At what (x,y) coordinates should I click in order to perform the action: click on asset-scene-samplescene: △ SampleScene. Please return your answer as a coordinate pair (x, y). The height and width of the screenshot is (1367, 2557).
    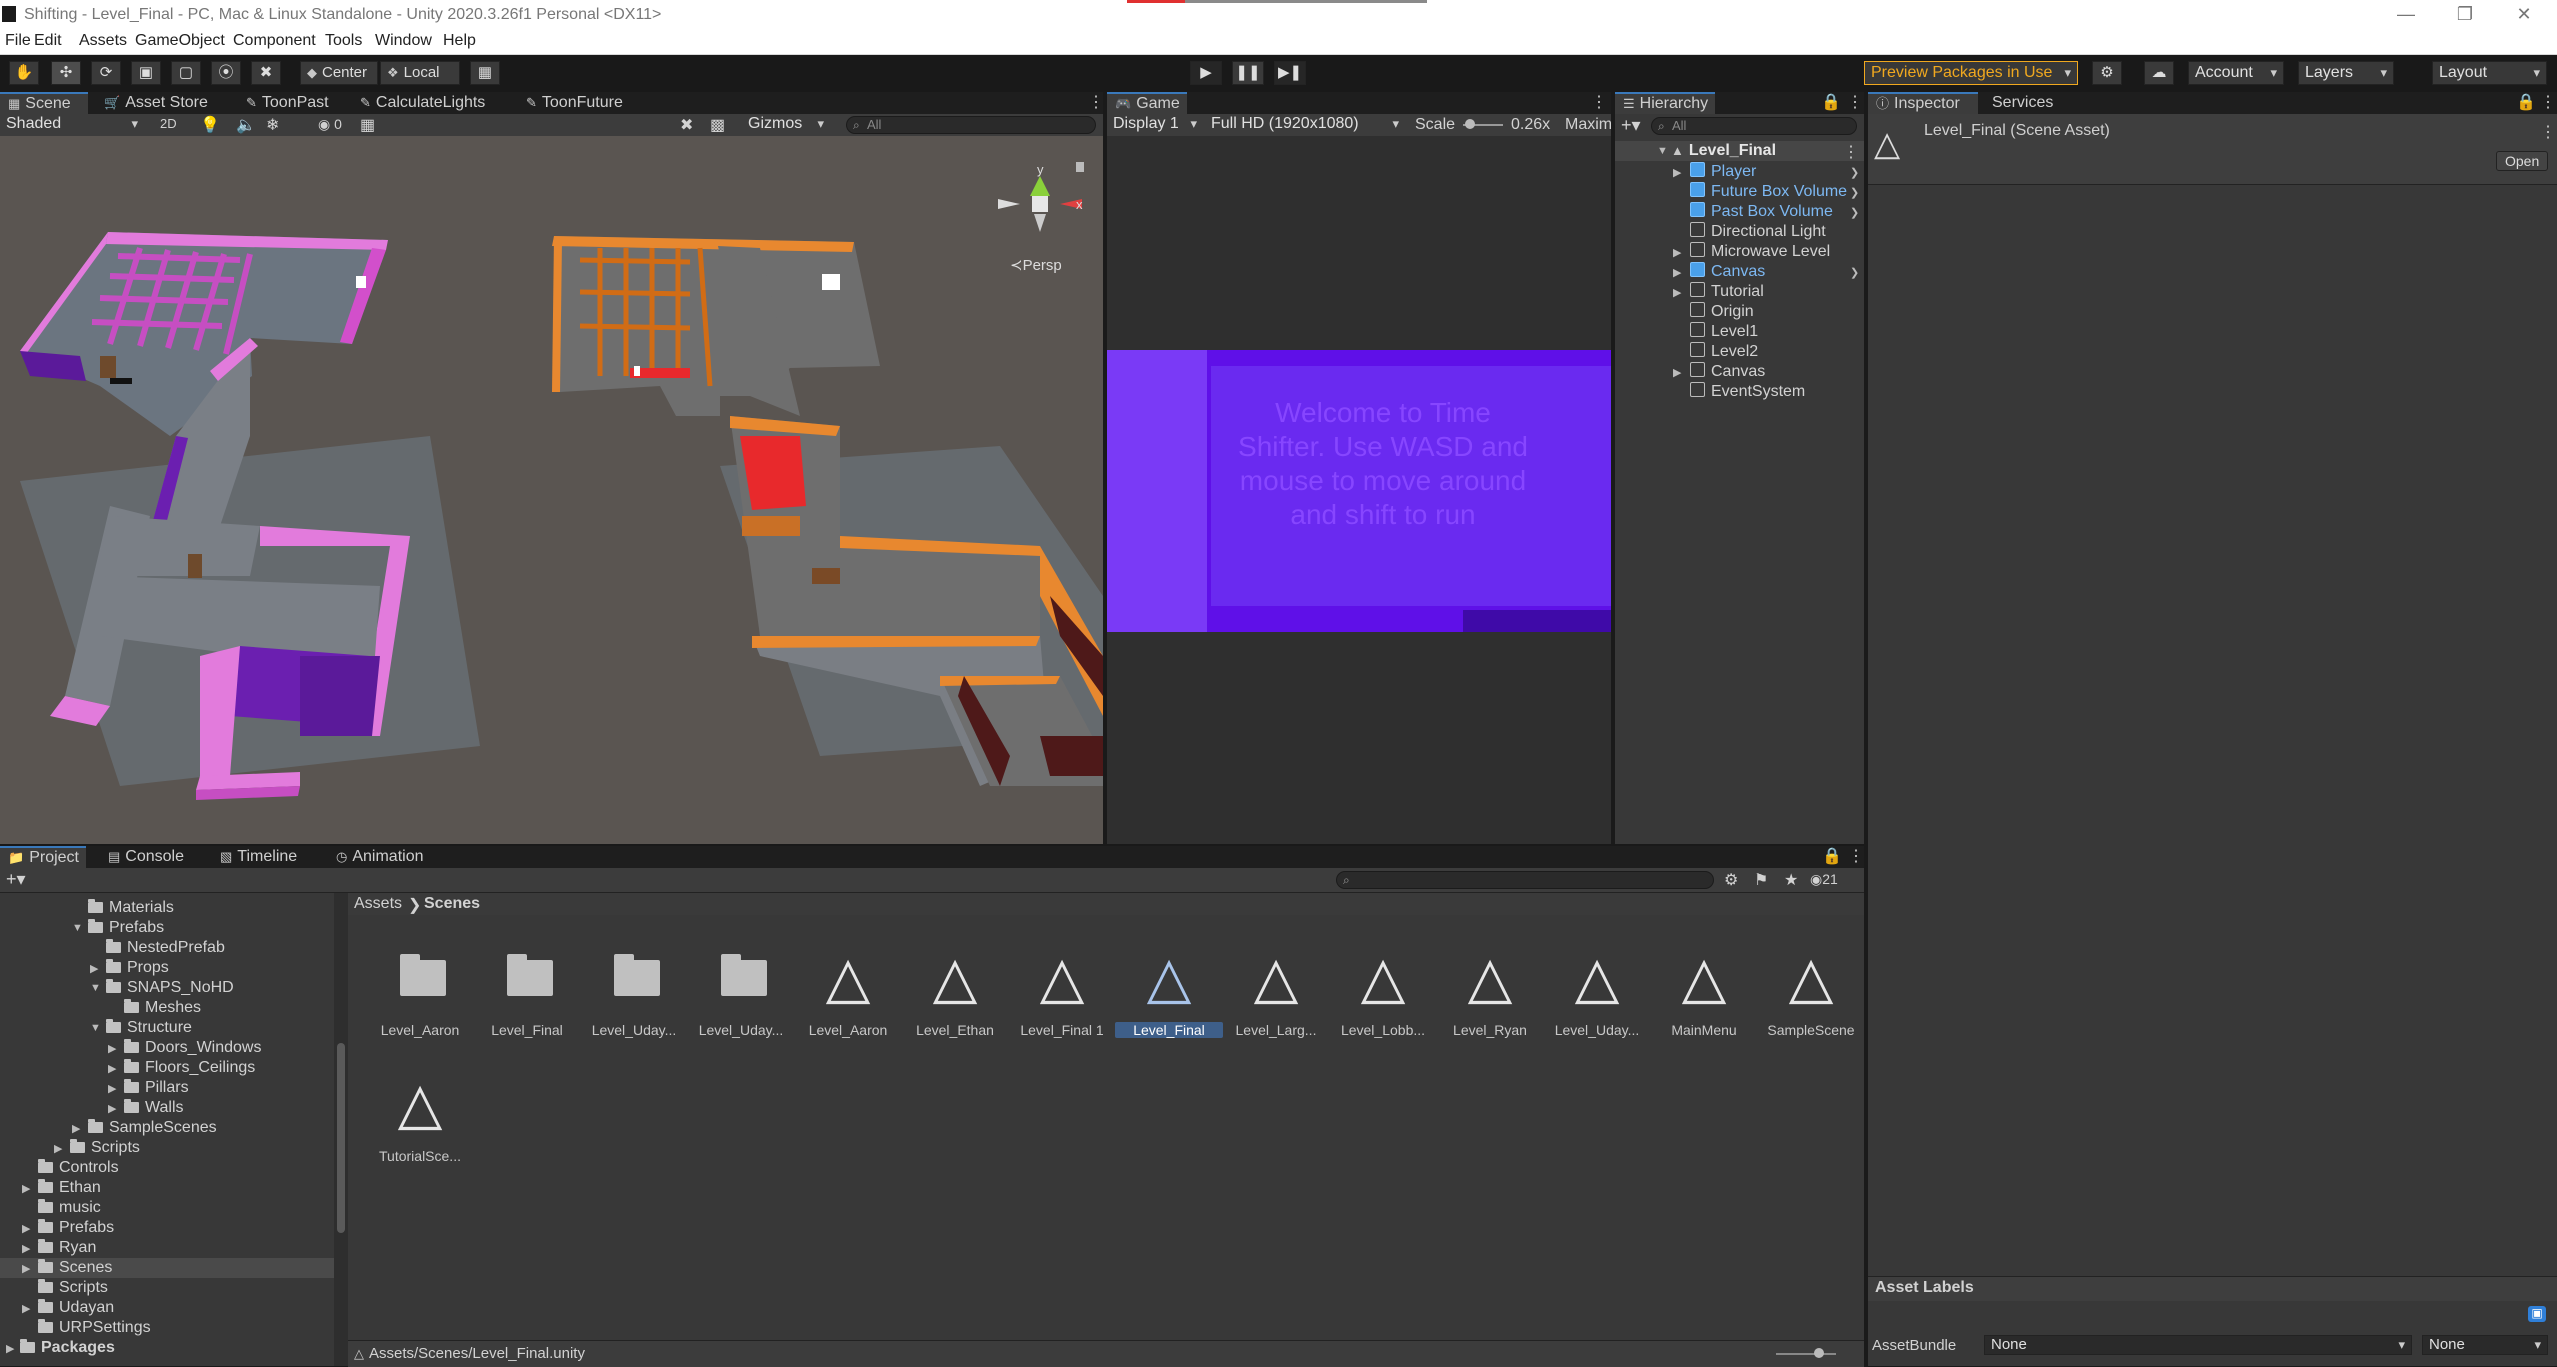
    Looking at the image, I should click on (1807, 1001).